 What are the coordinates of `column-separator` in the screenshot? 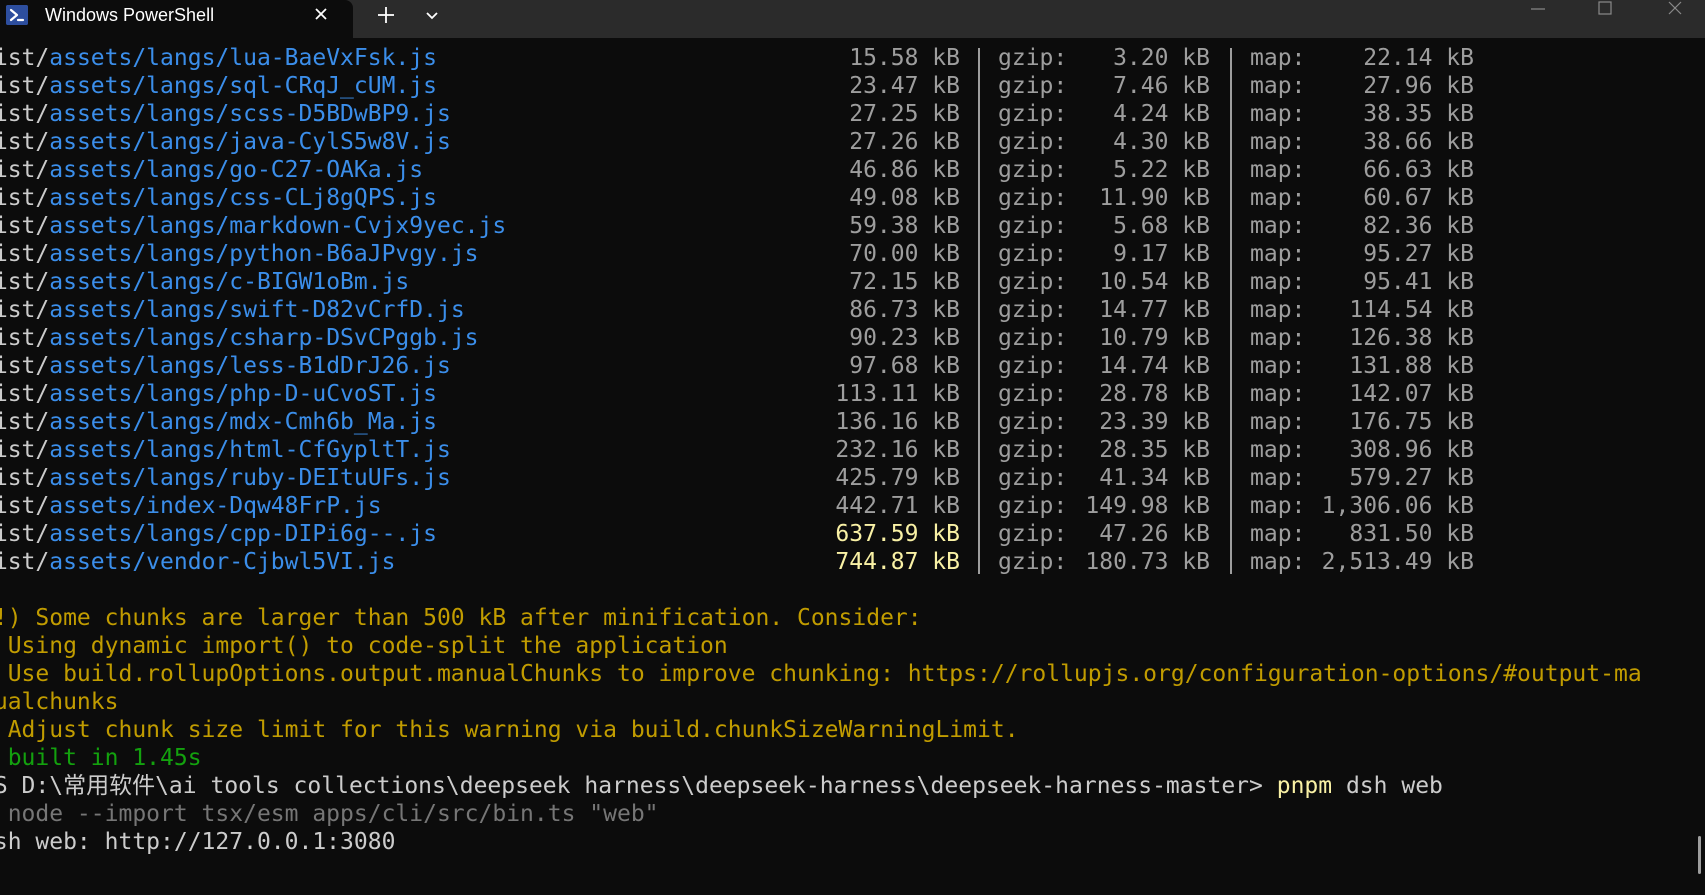 It's located at (979, 311).